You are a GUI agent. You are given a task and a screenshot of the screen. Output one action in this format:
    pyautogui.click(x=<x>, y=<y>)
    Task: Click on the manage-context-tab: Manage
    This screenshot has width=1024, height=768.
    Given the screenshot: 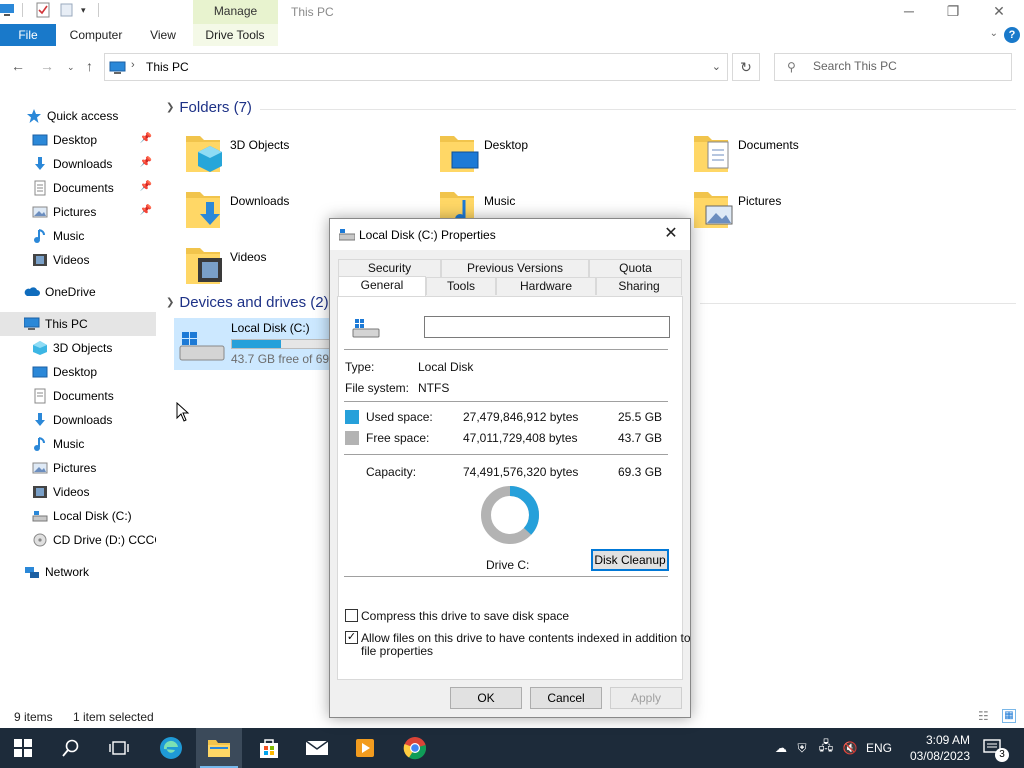 What is the action you would take?
    pyautogui.click(x=235, y=12)
    